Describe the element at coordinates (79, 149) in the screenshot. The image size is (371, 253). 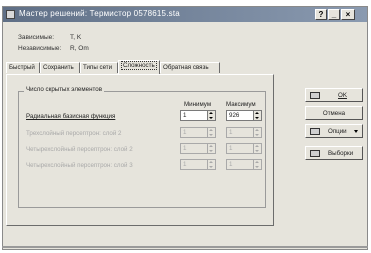
I see `mlp4-layer2-label: Четырехслойный персептрон: слой 2` at that location.